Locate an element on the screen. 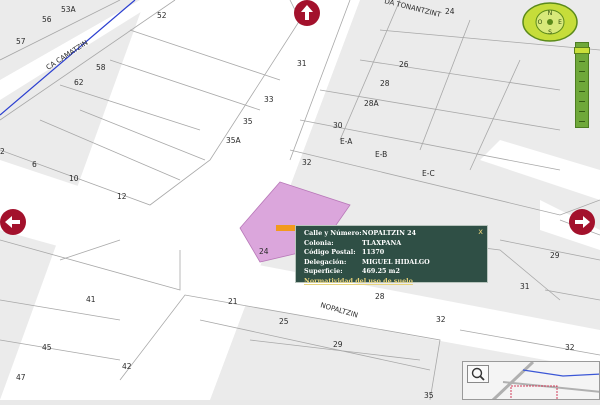 The width and height of the screenshot is (600, 405). info-value: NOPALTZIN 24 is located at coordinates (389, 233).